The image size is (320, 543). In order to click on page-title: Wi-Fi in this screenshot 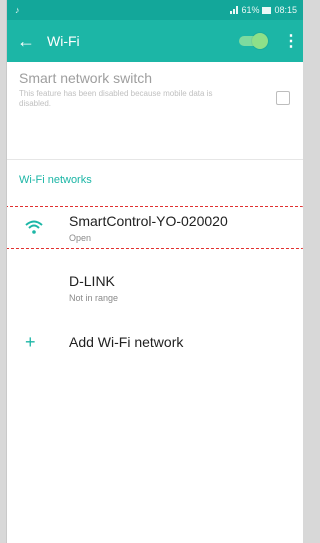, I will do `click(63, 41)`.